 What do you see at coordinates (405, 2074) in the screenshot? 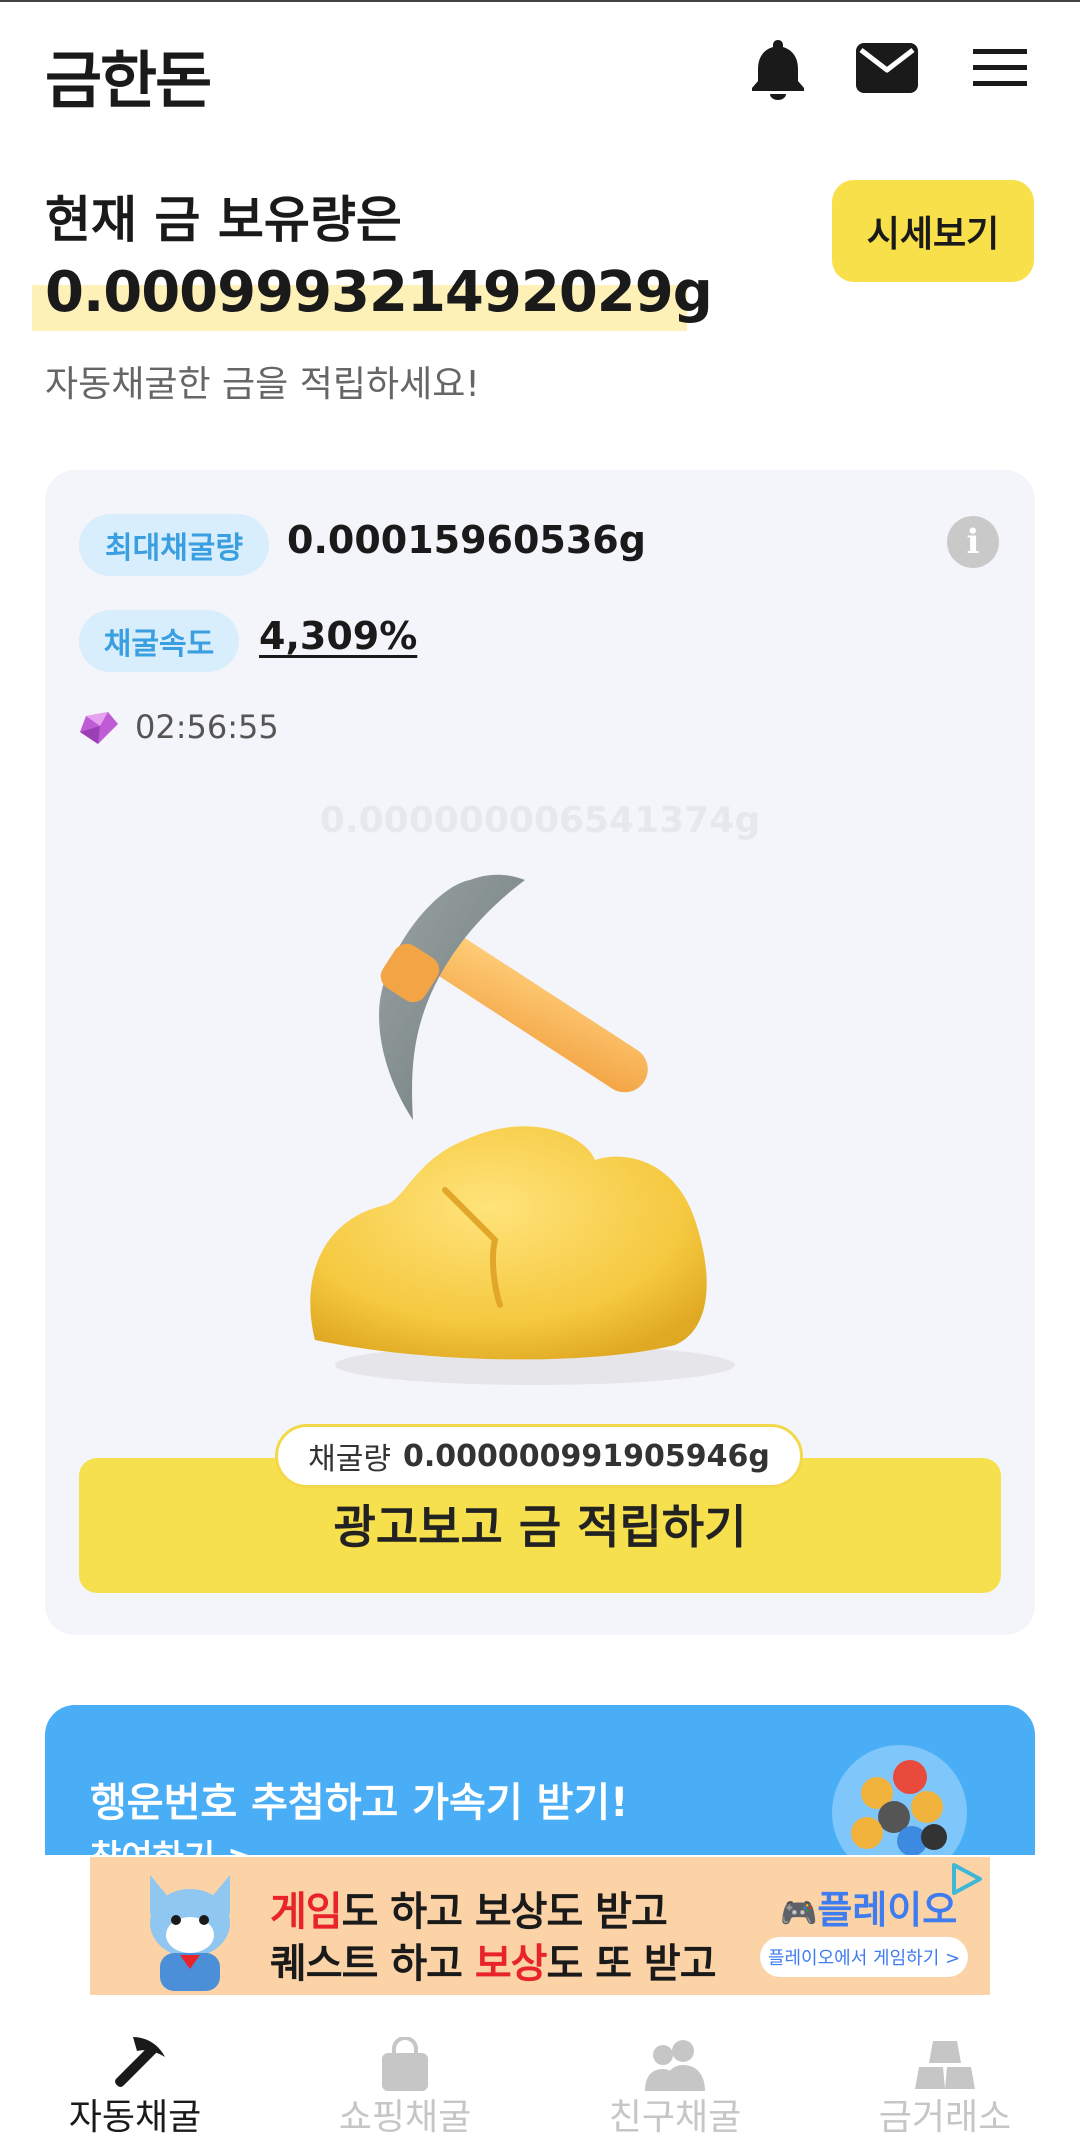
I see `nav-item-shopping-mining: 쇼핑채굴` at bounding box center [405, 2074].